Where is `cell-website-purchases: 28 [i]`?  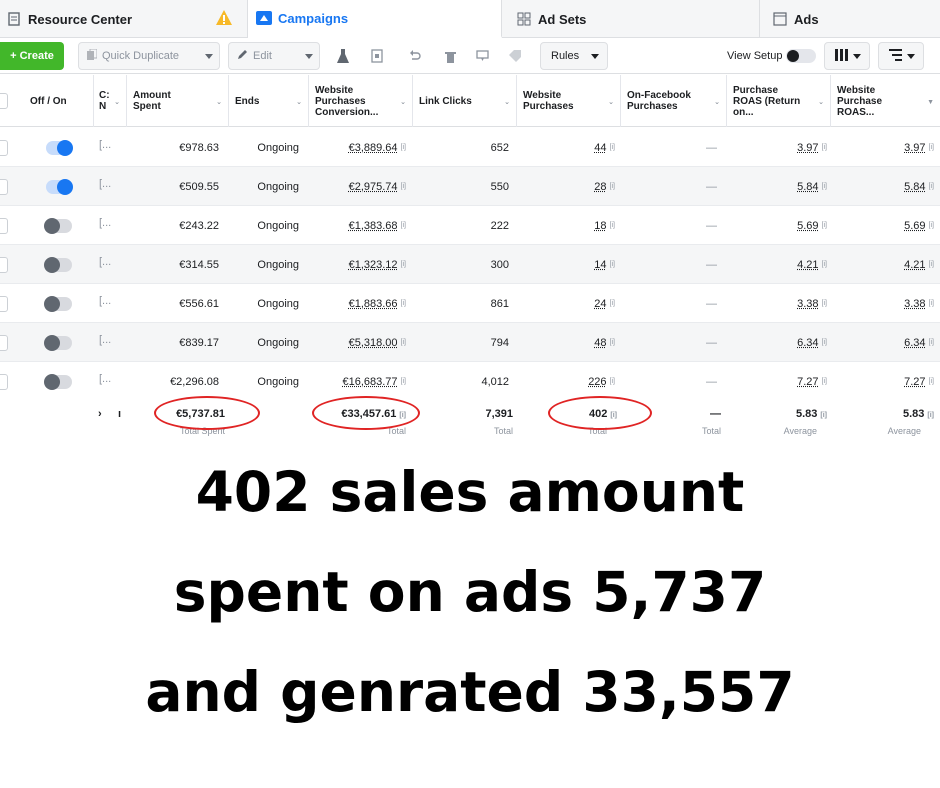
cell-website-purchases: 28 [i] is located at coordinates (566, 186).